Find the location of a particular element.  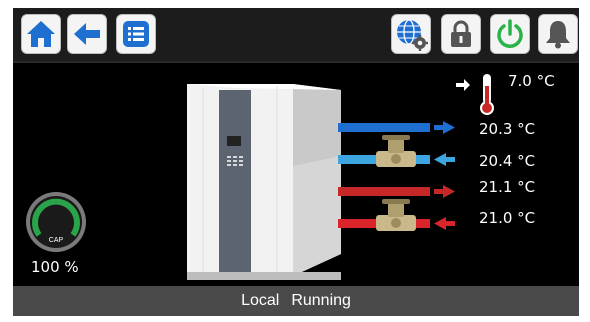

status-bar: Local Running is located at coordinates (296, 301).